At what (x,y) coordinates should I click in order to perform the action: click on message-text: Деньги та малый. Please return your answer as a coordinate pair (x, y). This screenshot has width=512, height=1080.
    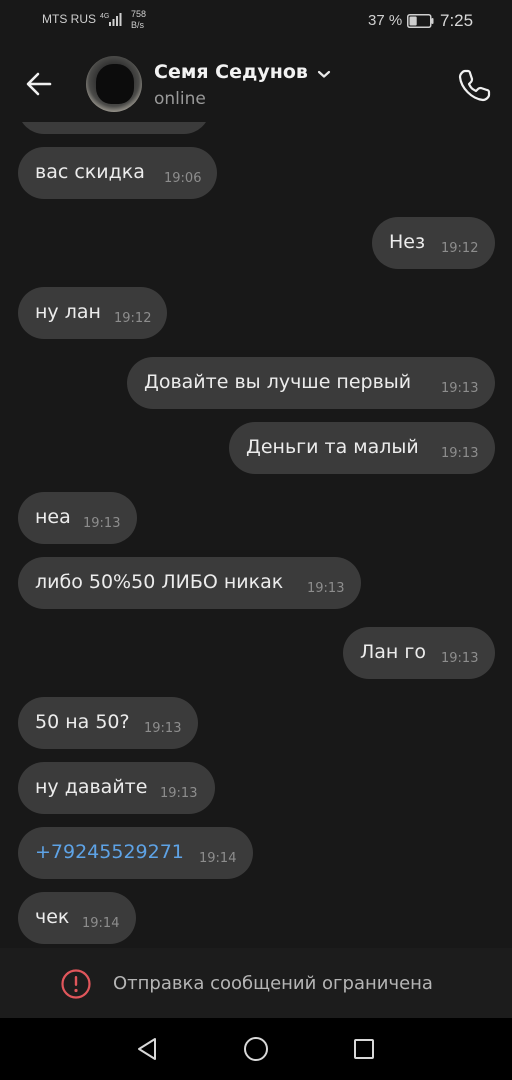
    Looking at the image, I should click on (332, 447).